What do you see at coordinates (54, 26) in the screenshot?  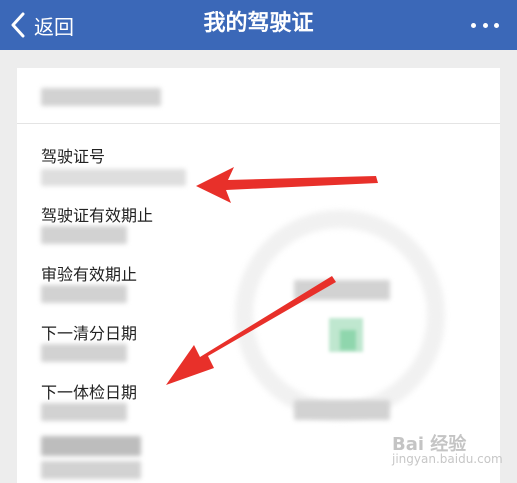 I see `back-label: 返回` at bounding box center [54, 26].